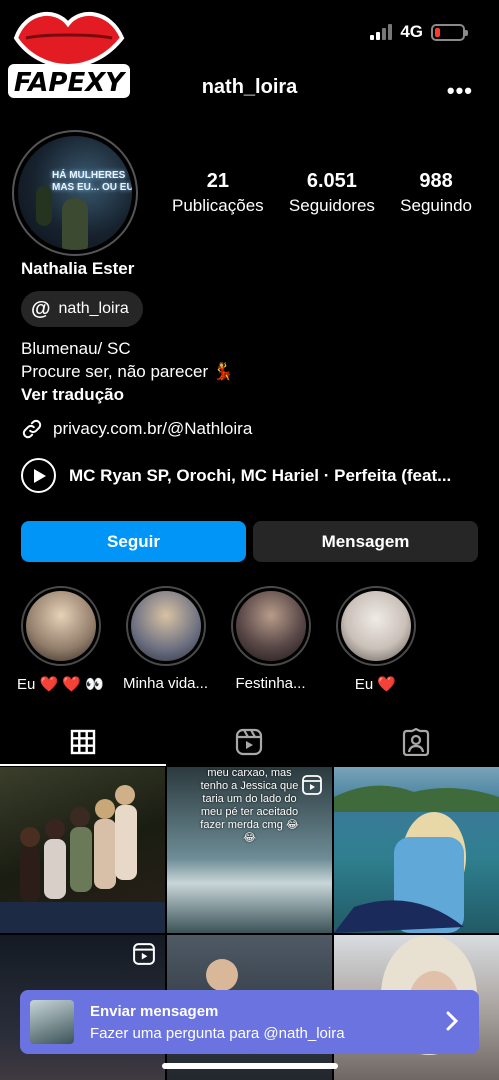 This screenshot has width=499, height=1080. I want to click on see-translation-link: Ver tradução, so click(127, 394).